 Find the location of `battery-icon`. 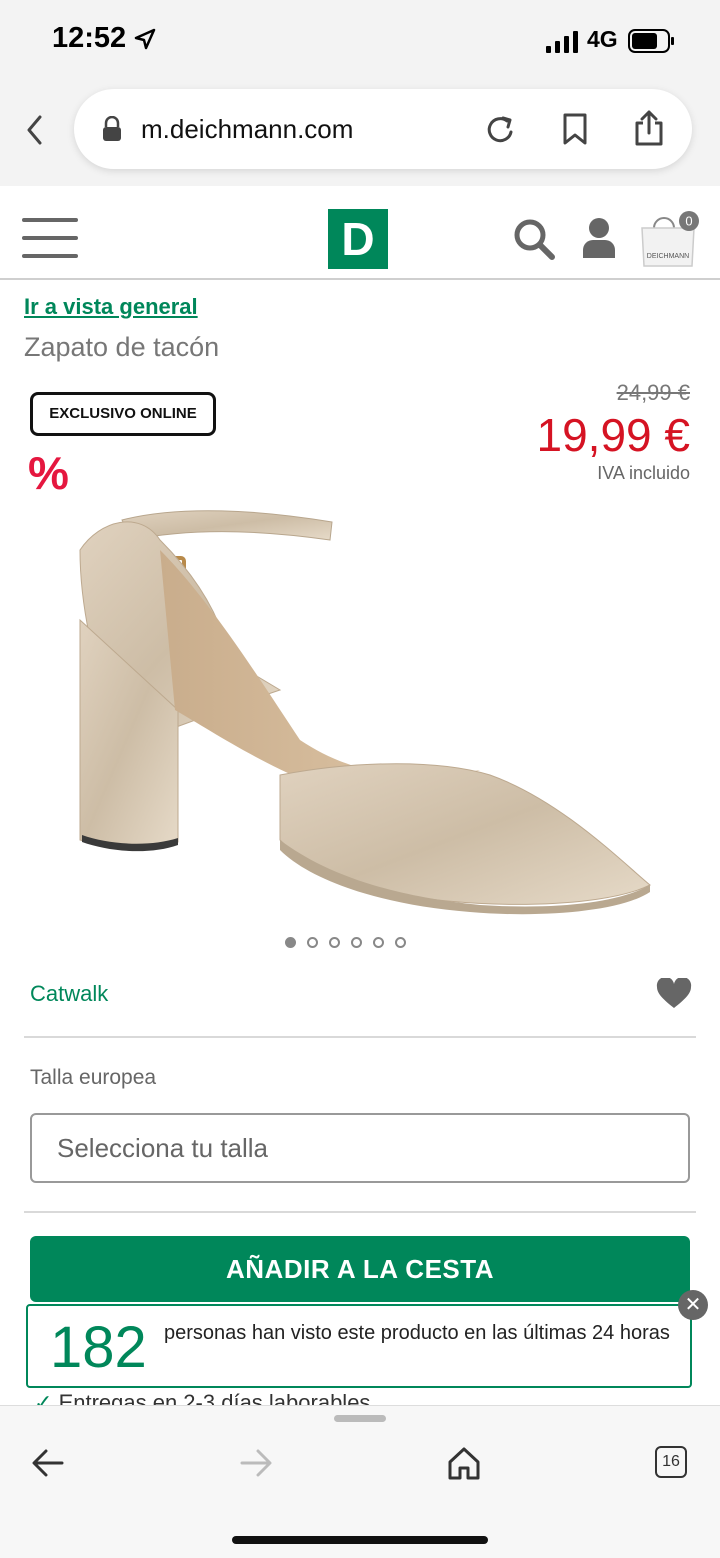

battery-icon is located at coordinates (651, 41).